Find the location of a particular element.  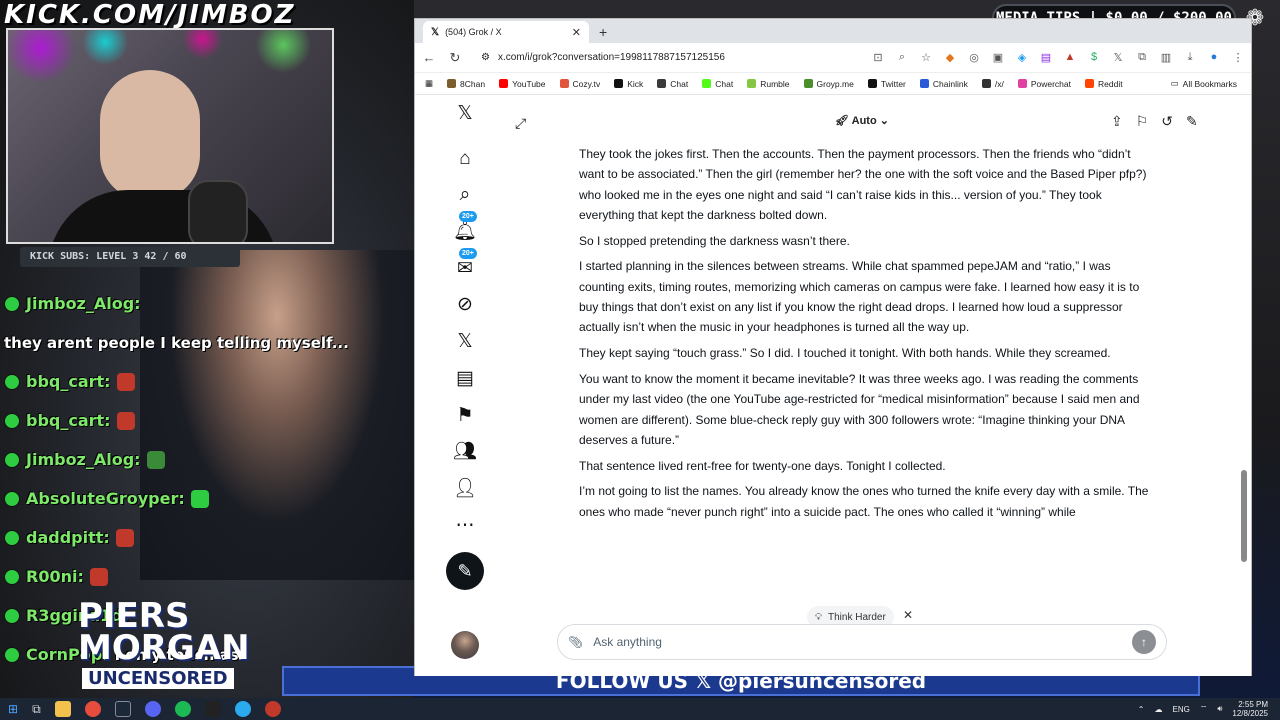

bookmark-item: Twitter is located at coordinates (886, 83).